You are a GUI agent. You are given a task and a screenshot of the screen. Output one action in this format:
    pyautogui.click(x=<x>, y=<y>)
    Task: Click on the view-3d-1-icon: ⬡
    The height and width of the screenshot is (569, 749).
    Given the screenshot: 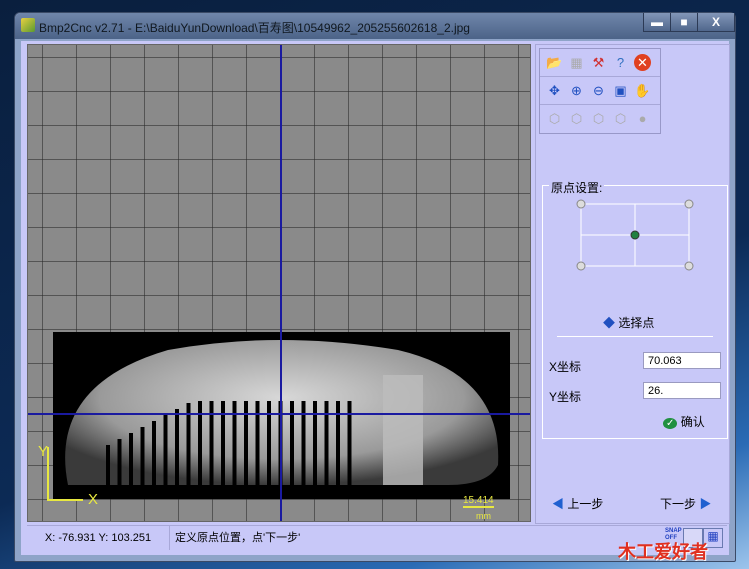 What is the action you would take?
    pyautogui.click(x=554, y=118)
    